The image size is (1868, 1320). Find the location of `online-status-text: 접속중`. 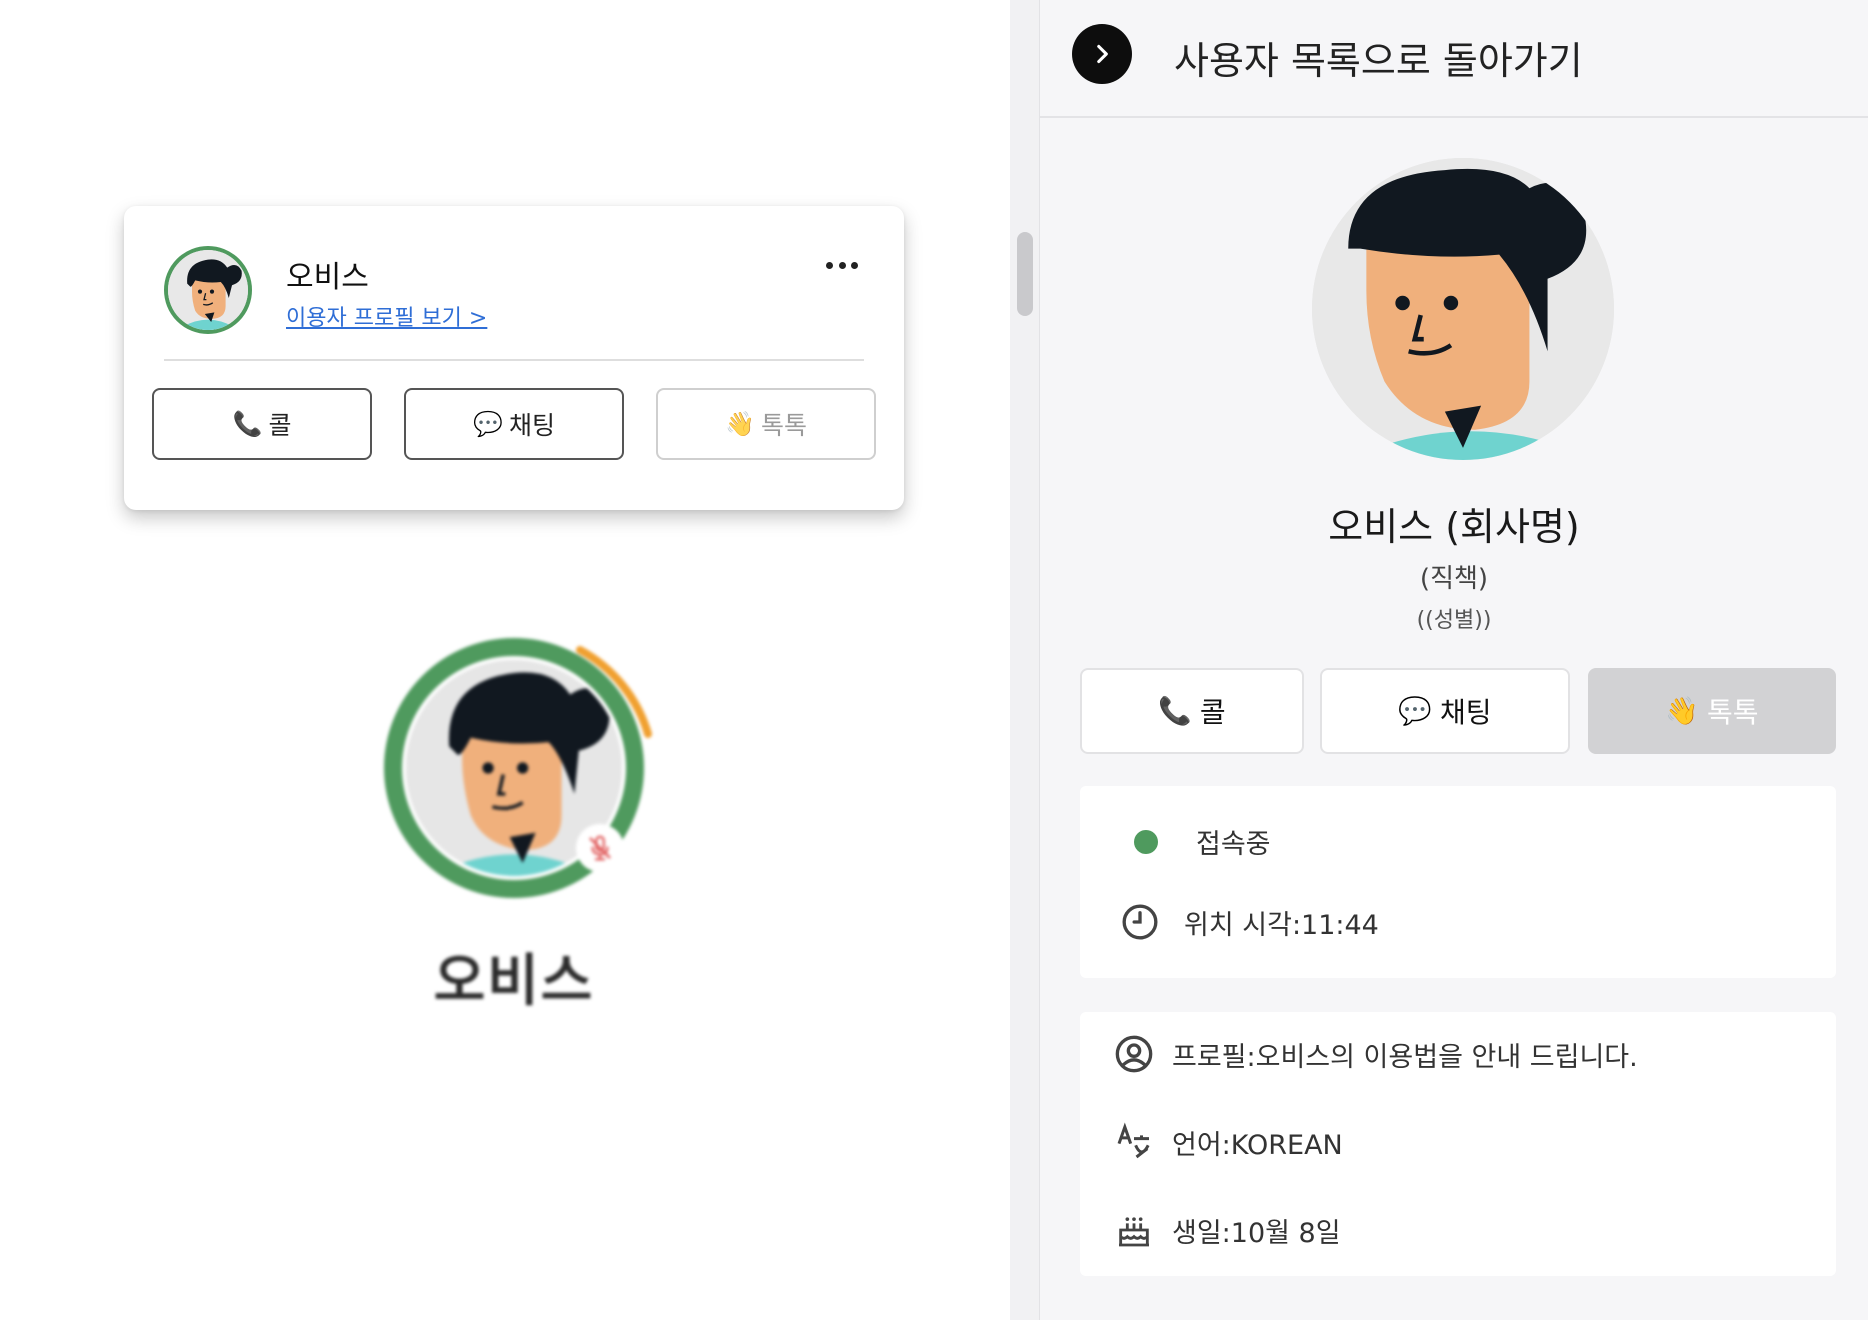

online-status-text: 접속중 is located at coordinates (1233, 844).